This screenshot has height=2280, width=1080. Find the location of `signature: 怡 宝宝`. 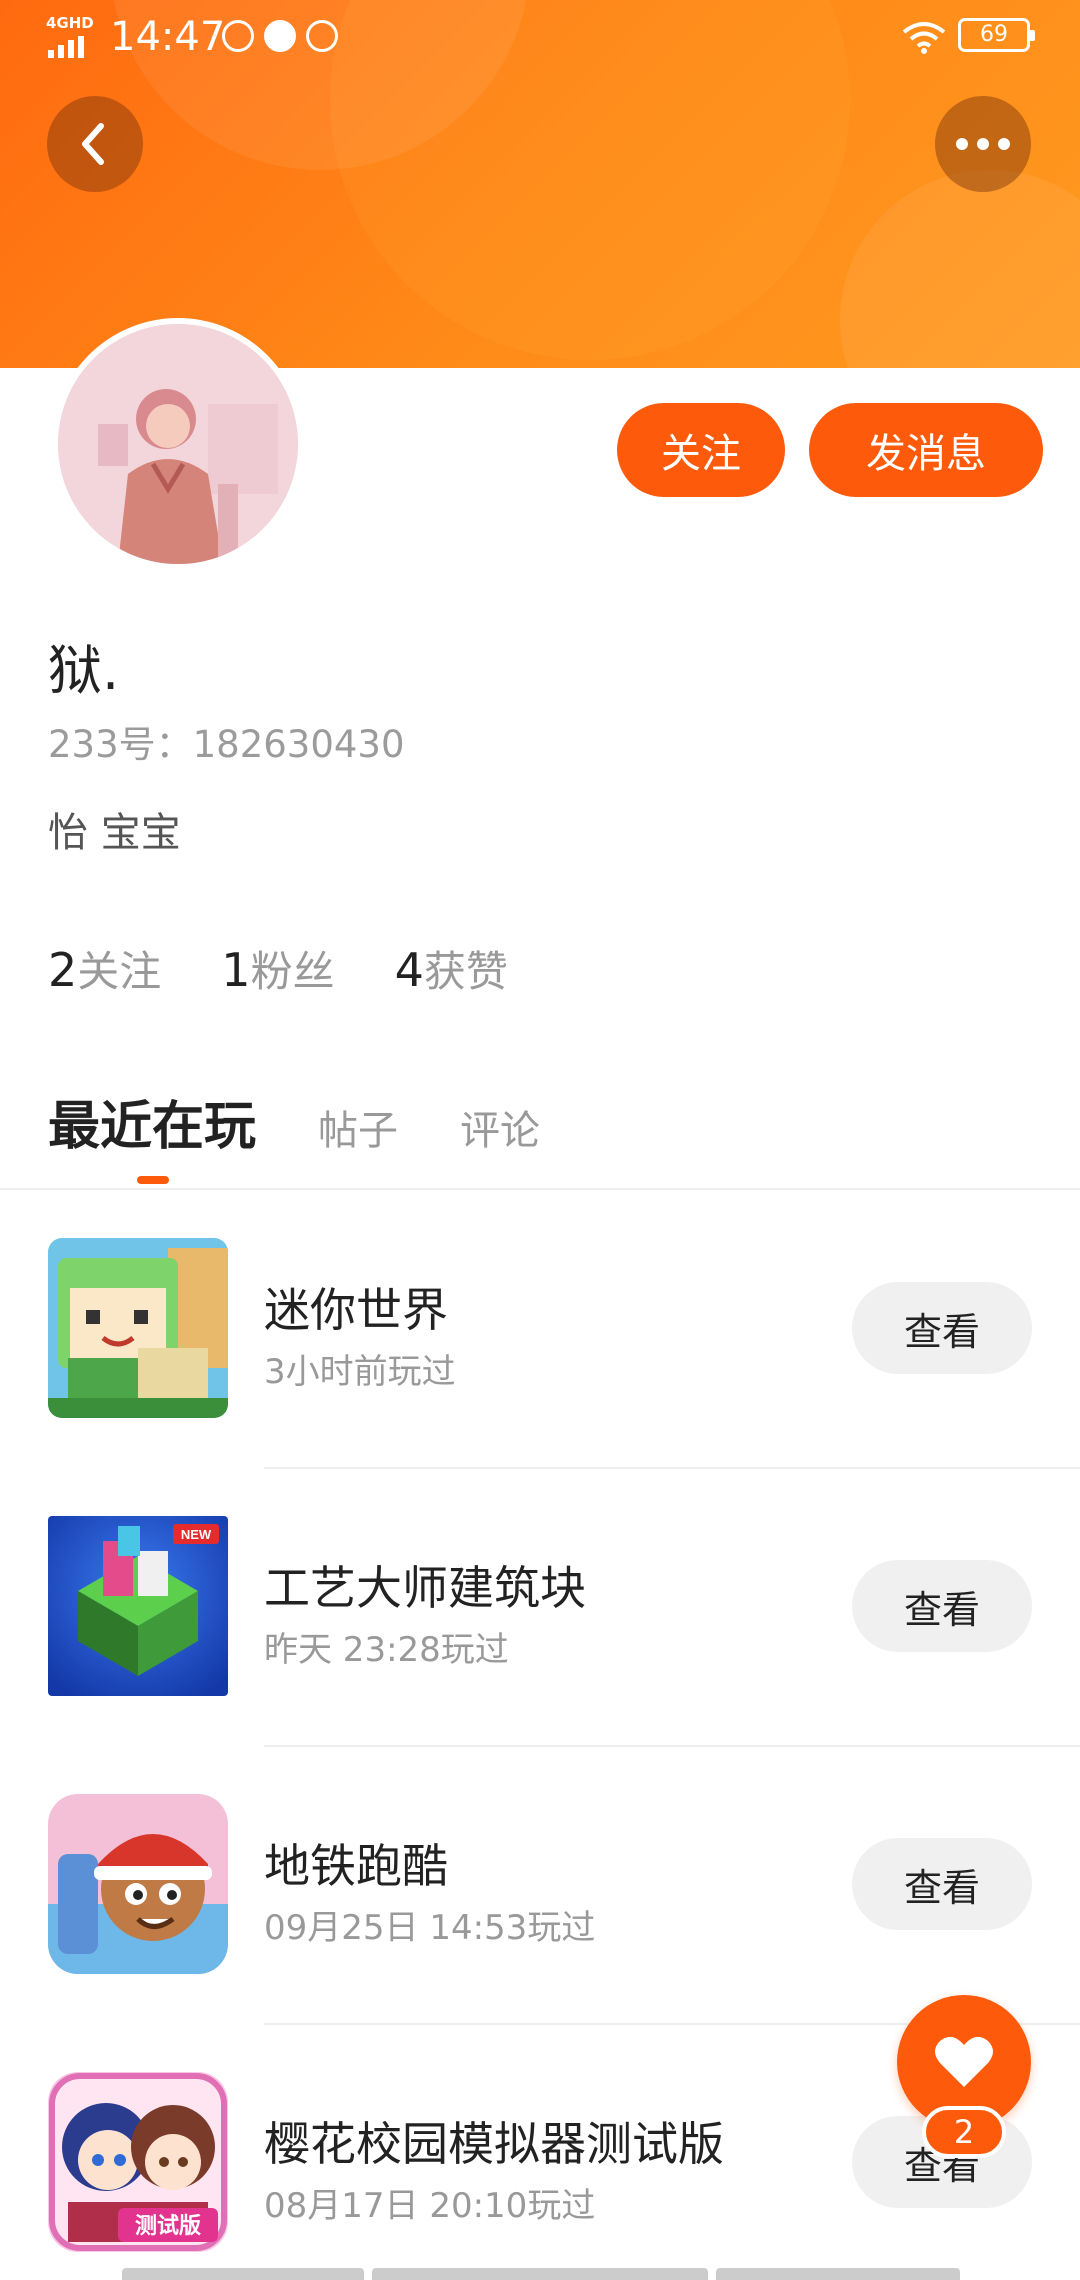

signature: 怡 宝宝 is located at coordinates (114, 833).